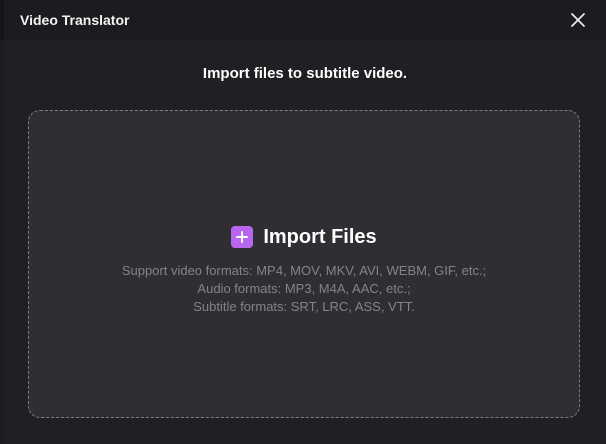 This screenshot has height=444, width=606. What do you see at coordinates (304, 306) in the screenshot?
I see `subtitle-formats-text: Subtitle formats: SRT, LRC, ASS, VTT.` at bounding box center [304, 306].